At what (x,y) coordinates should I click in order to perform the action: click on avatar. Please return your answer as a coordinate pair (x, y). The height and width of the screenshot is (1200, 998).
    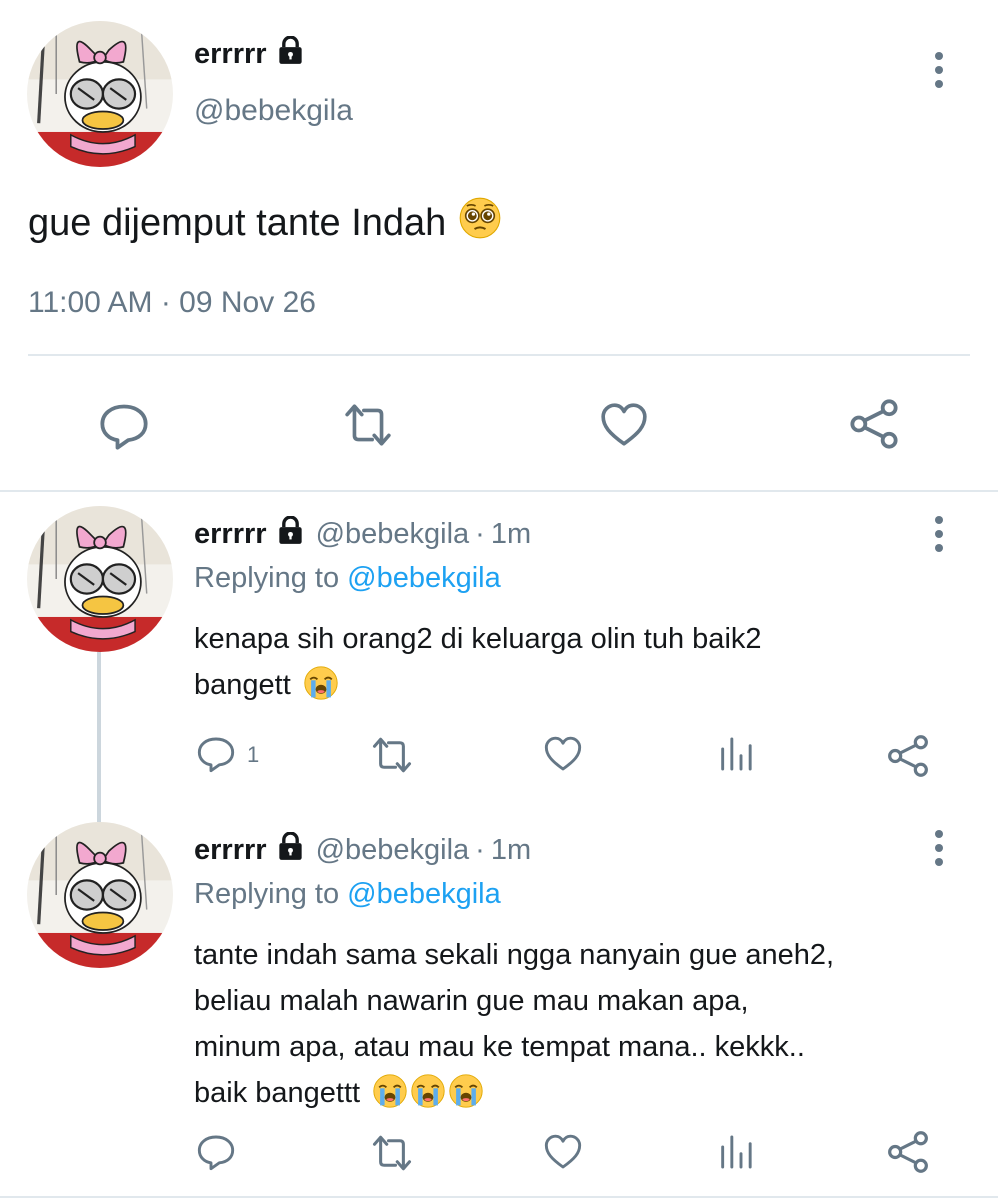
    Looking at the image, I should click on (100, 94).